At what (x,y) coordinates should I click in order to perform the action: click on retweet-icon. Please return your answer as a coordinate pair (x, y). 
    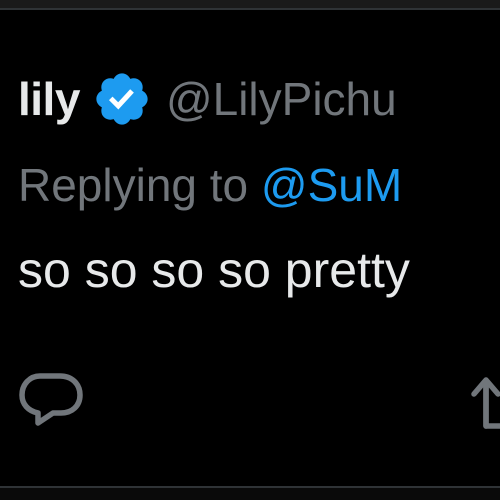
    Looking at the image, I should click on (483, 400).